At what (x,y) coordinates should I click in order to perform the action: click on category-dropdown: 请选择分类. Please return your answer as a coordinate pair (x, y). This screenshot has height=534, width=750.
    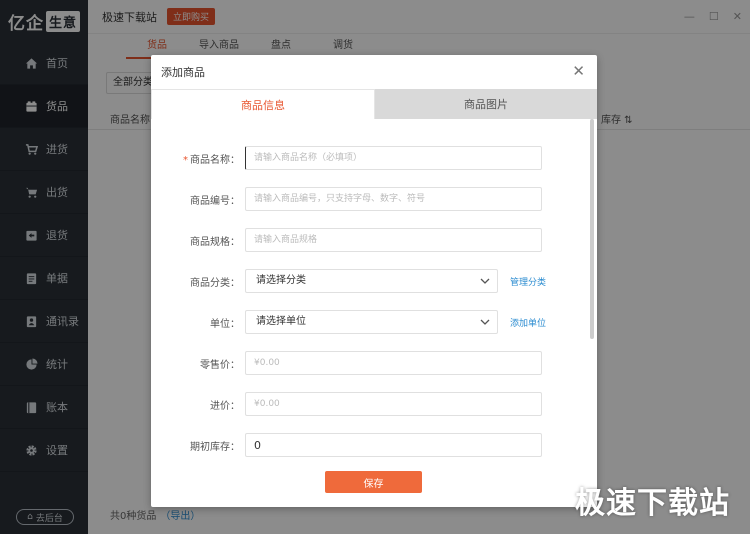
    Looking at the image, I should click on (371, 281).